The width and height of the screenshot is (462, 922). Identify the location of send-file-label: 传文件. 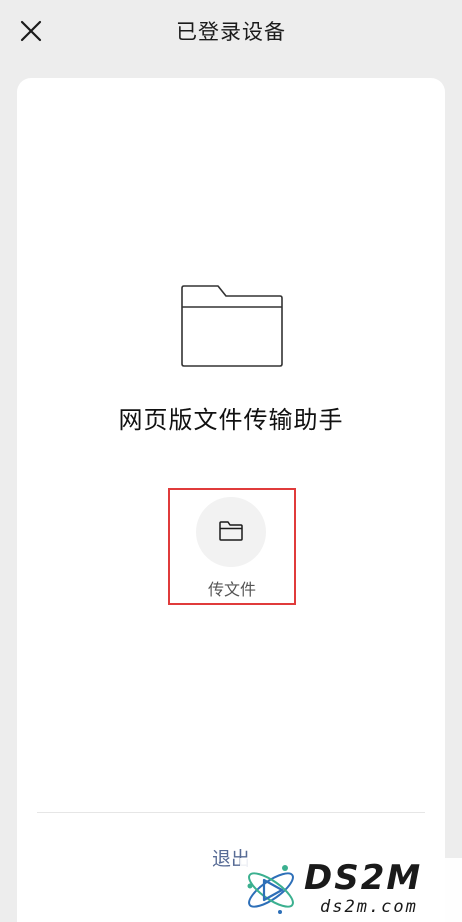
(231, 589).